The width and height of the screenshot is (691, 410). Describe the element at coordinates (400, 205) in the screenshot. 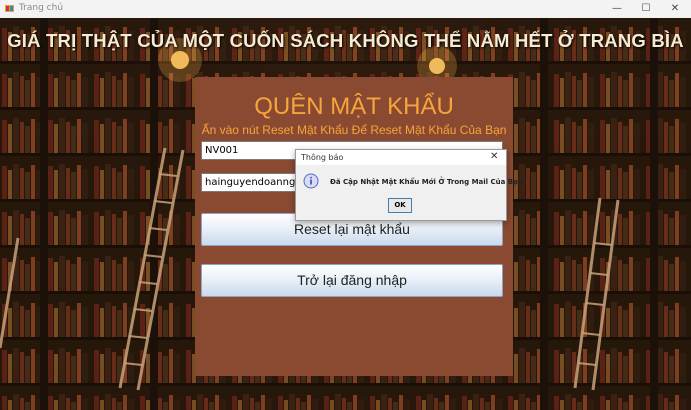

I see `ok-button: OK` at that location.